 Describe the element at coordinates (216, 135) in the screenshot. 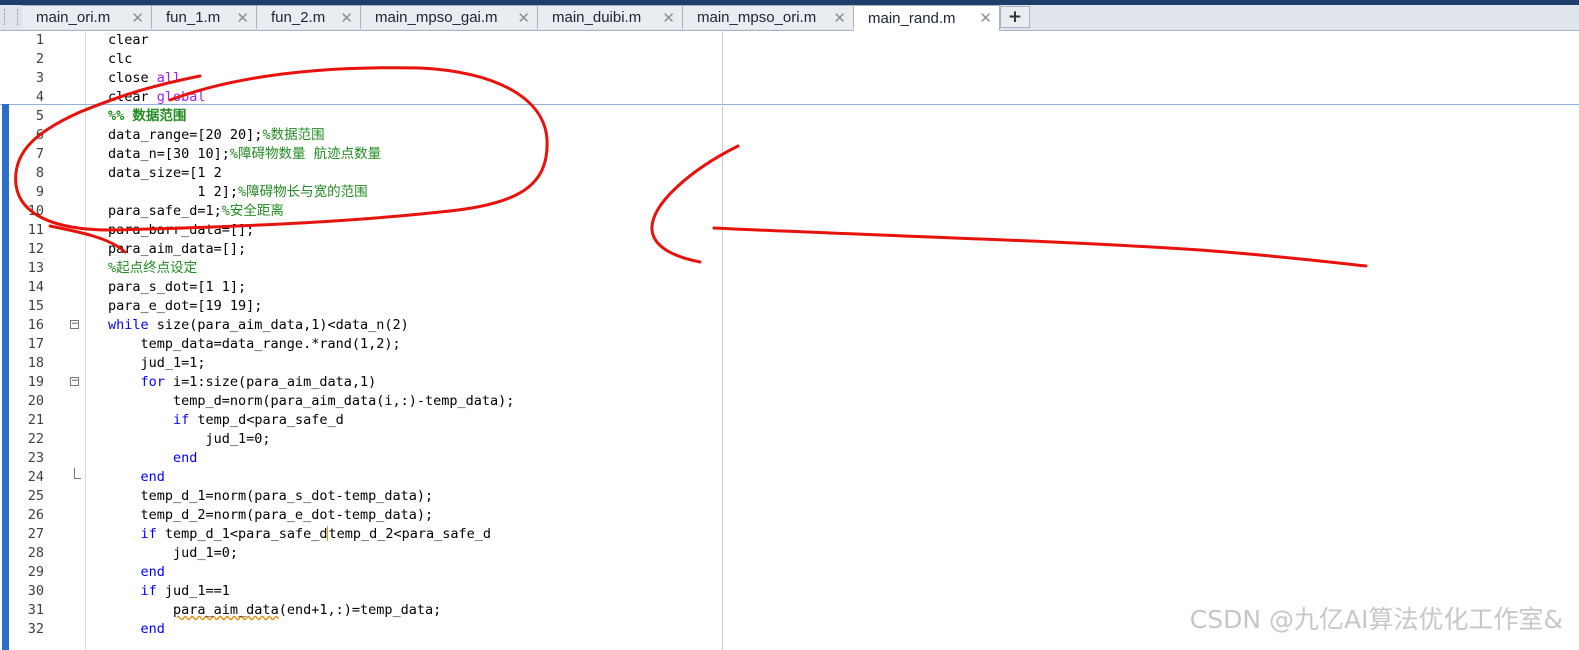

I see `code-text: data_range=[20 20];%数据范围` at that location.